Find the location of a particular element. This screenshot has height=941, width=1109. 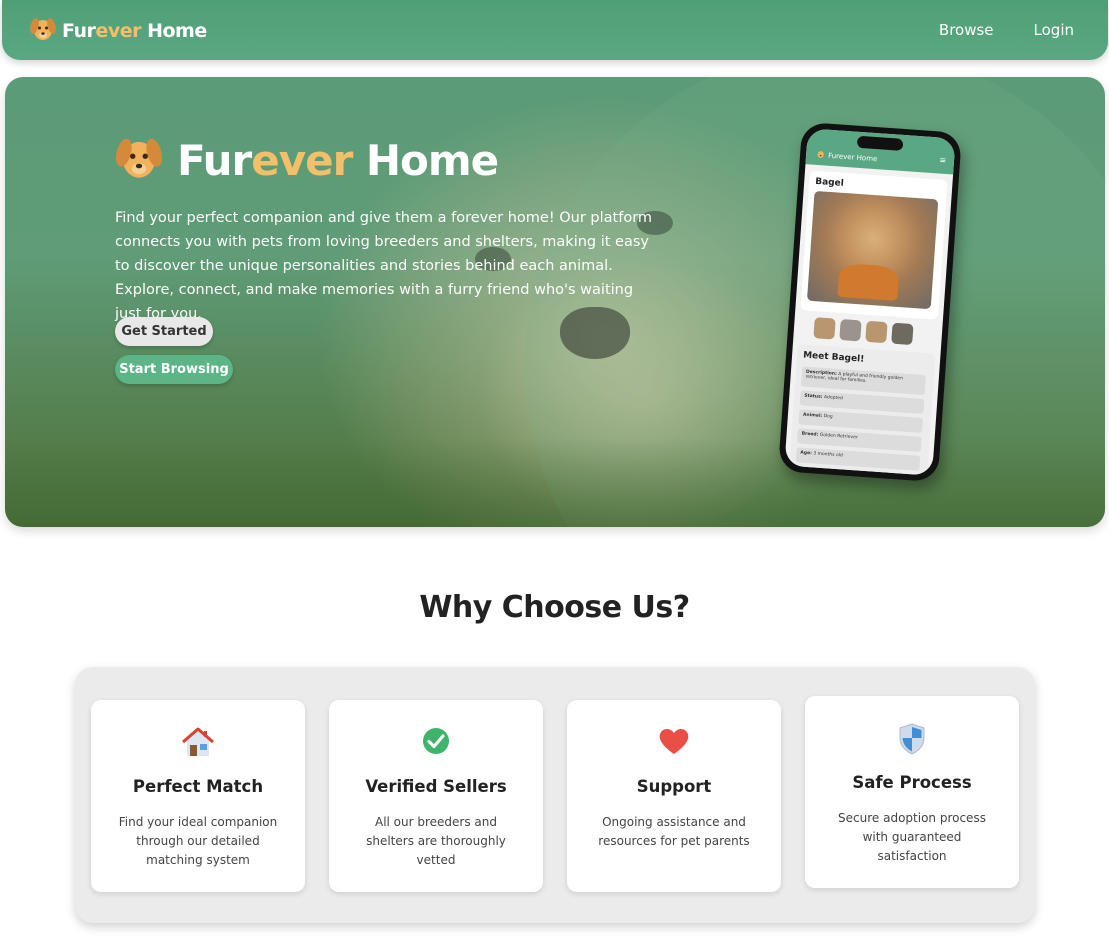

brand-name: Furever Home is located at coordinates (134, 31).